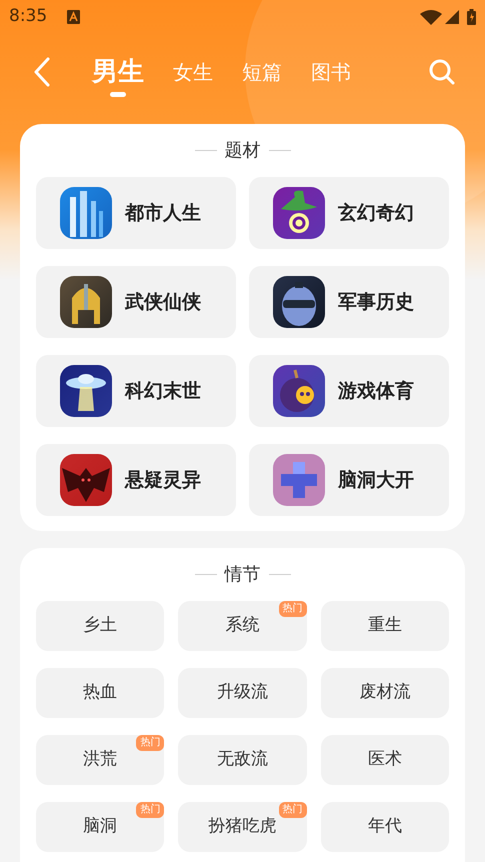 The width and height of the screenshot is (485, 862). I want to click on status-time: 8:35, so click(28, 16).